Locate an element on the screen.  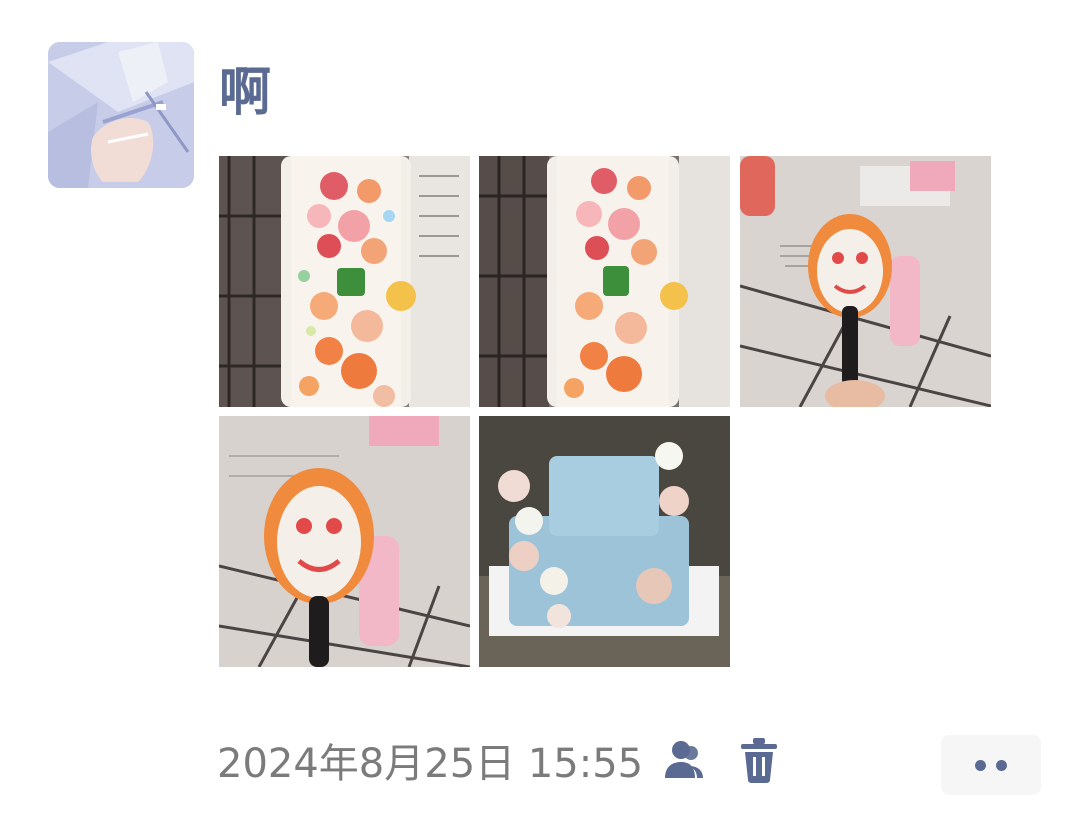
moon-cake-with-roses-photo is located at coordinates (604, 541).